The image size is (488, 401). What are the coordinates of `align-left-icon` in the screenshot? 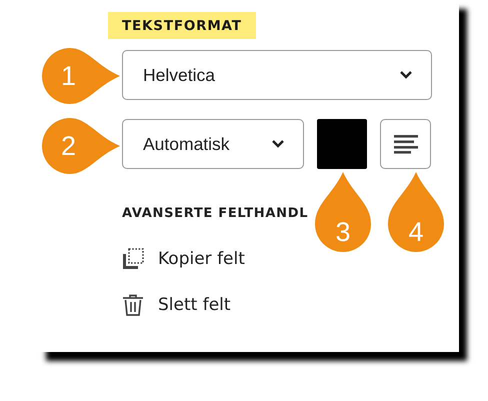 It's located at (406, 144).